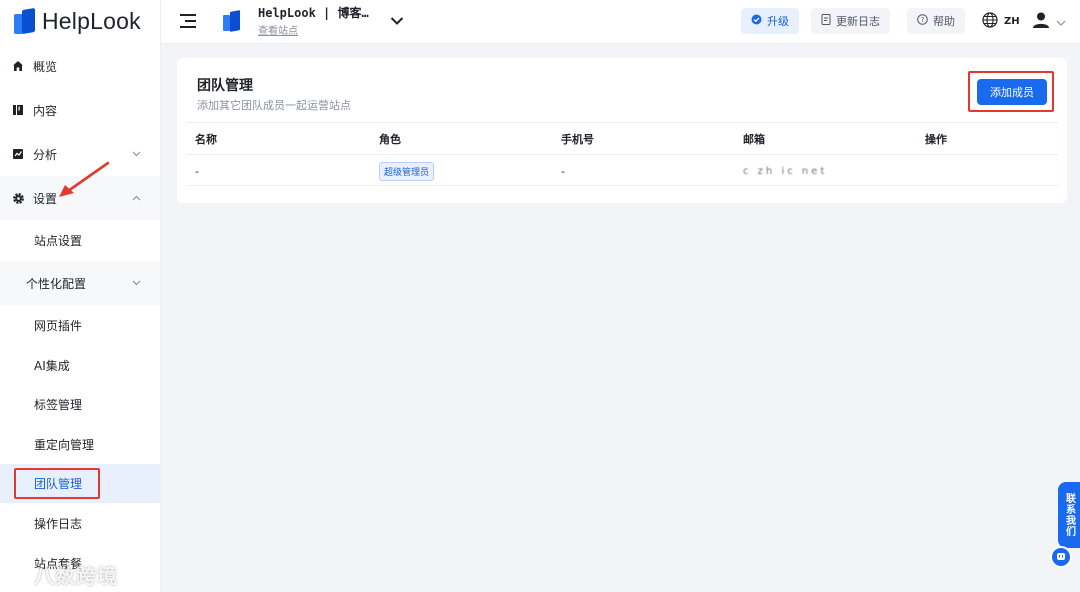 This screenshot has width=1080, height=592. I want to click on view-site-link: 查看站点, so click(278, 29).